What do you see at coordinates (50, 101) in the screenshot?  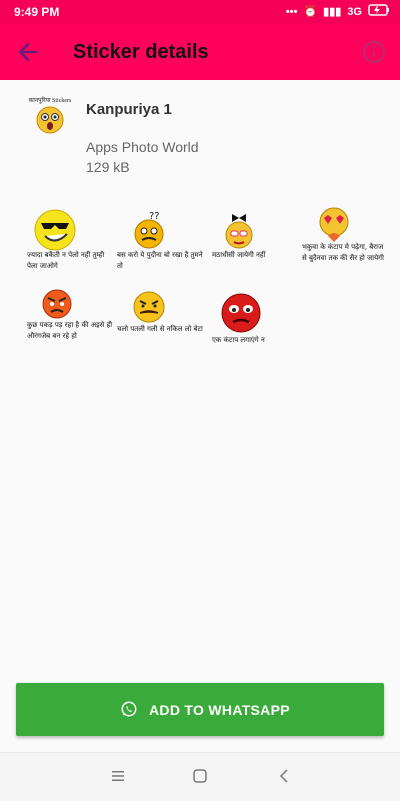 I see `pack-icon-caption: कानपुरिया Stickers` at bounding box center [50, 101].